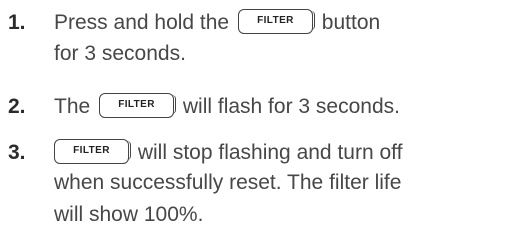 The width and height of the screenshot is (510, 241). What do you see at coordinates (288, 107) in the screenshot?
I see `step-text: will flash for 3 seconds.` at bounding box center [288, 107].